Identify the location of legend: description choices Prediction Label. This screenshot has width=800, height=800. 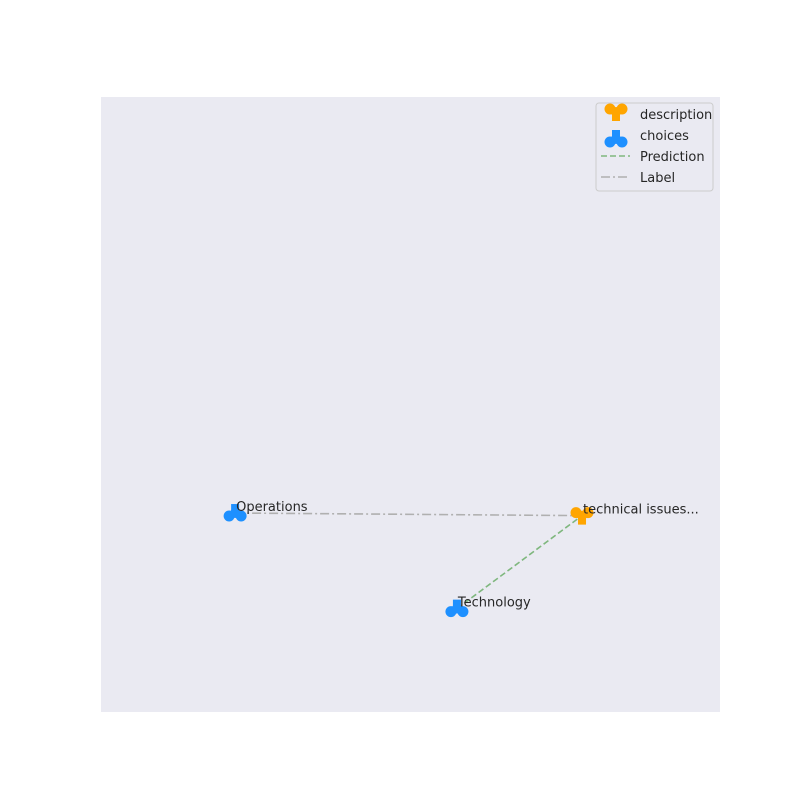
(654, 147).